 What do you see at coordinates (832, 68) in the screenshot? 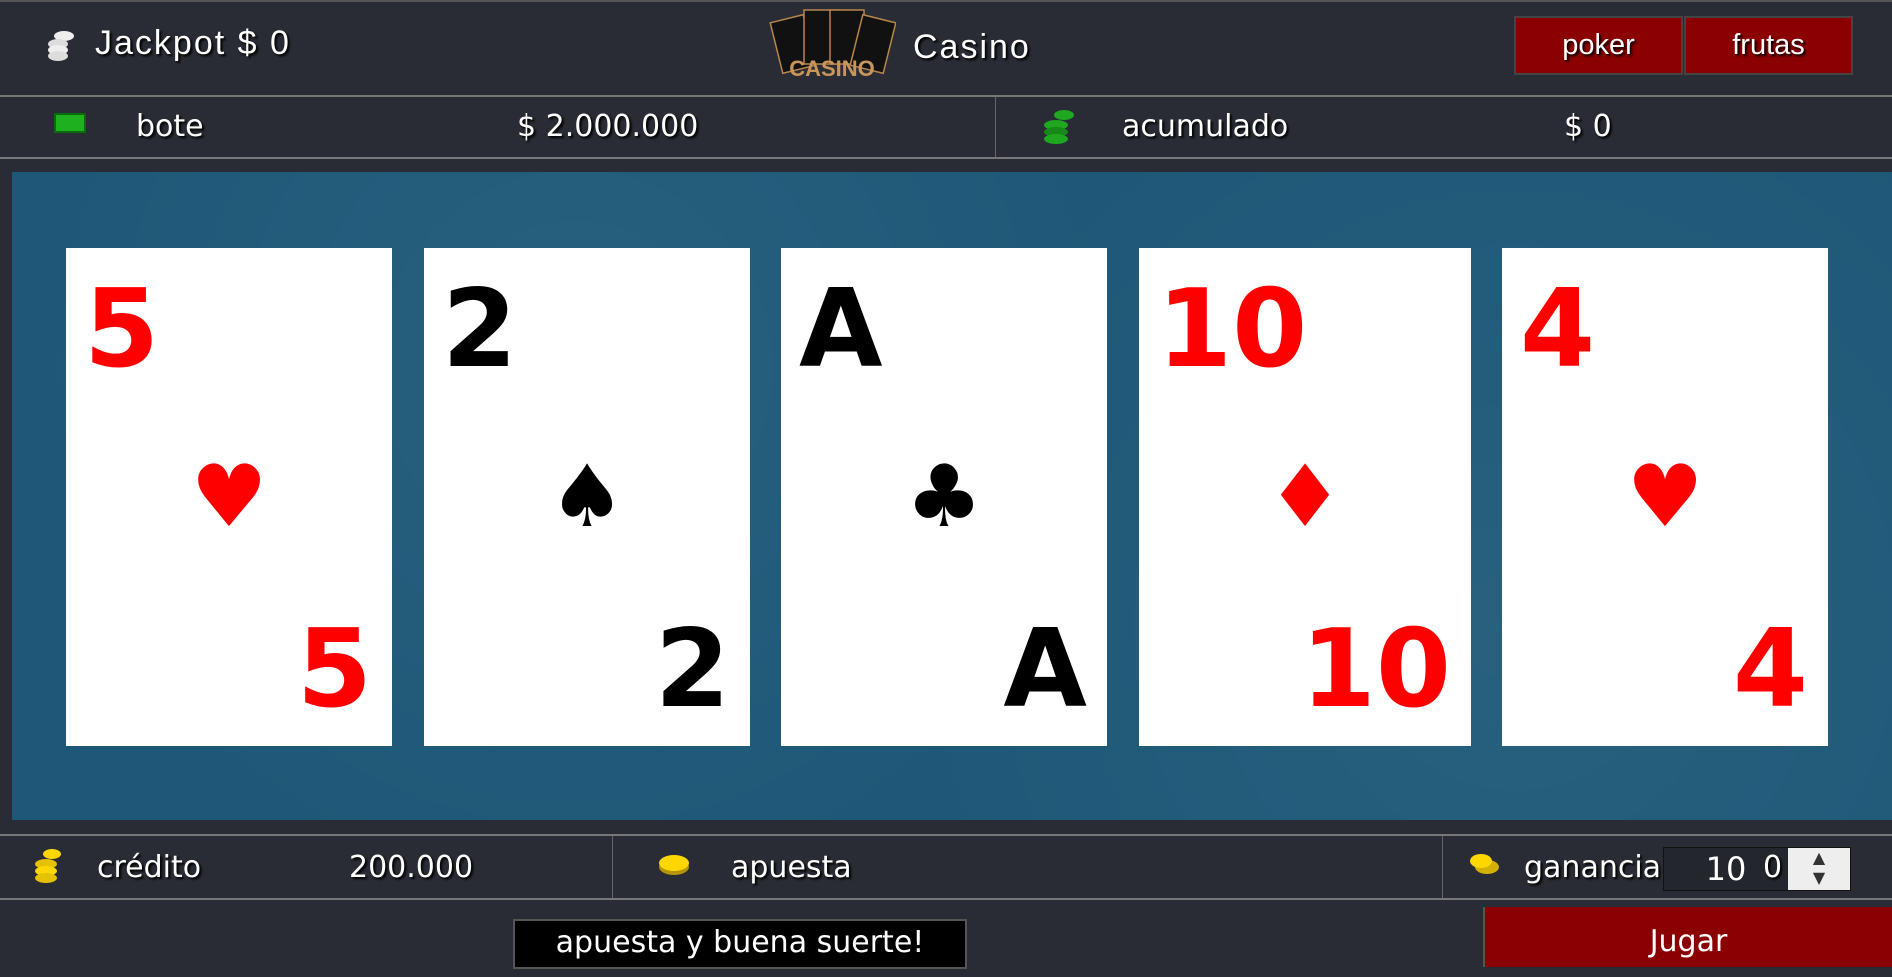
I see `svg-text: CASINO` at bounding box center [832, 68].